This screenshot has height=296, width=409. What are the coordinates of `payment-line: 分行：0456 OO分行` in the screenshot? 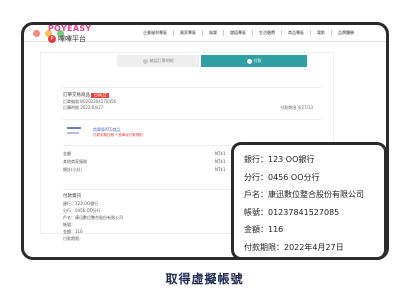 It's located at (82, 210).